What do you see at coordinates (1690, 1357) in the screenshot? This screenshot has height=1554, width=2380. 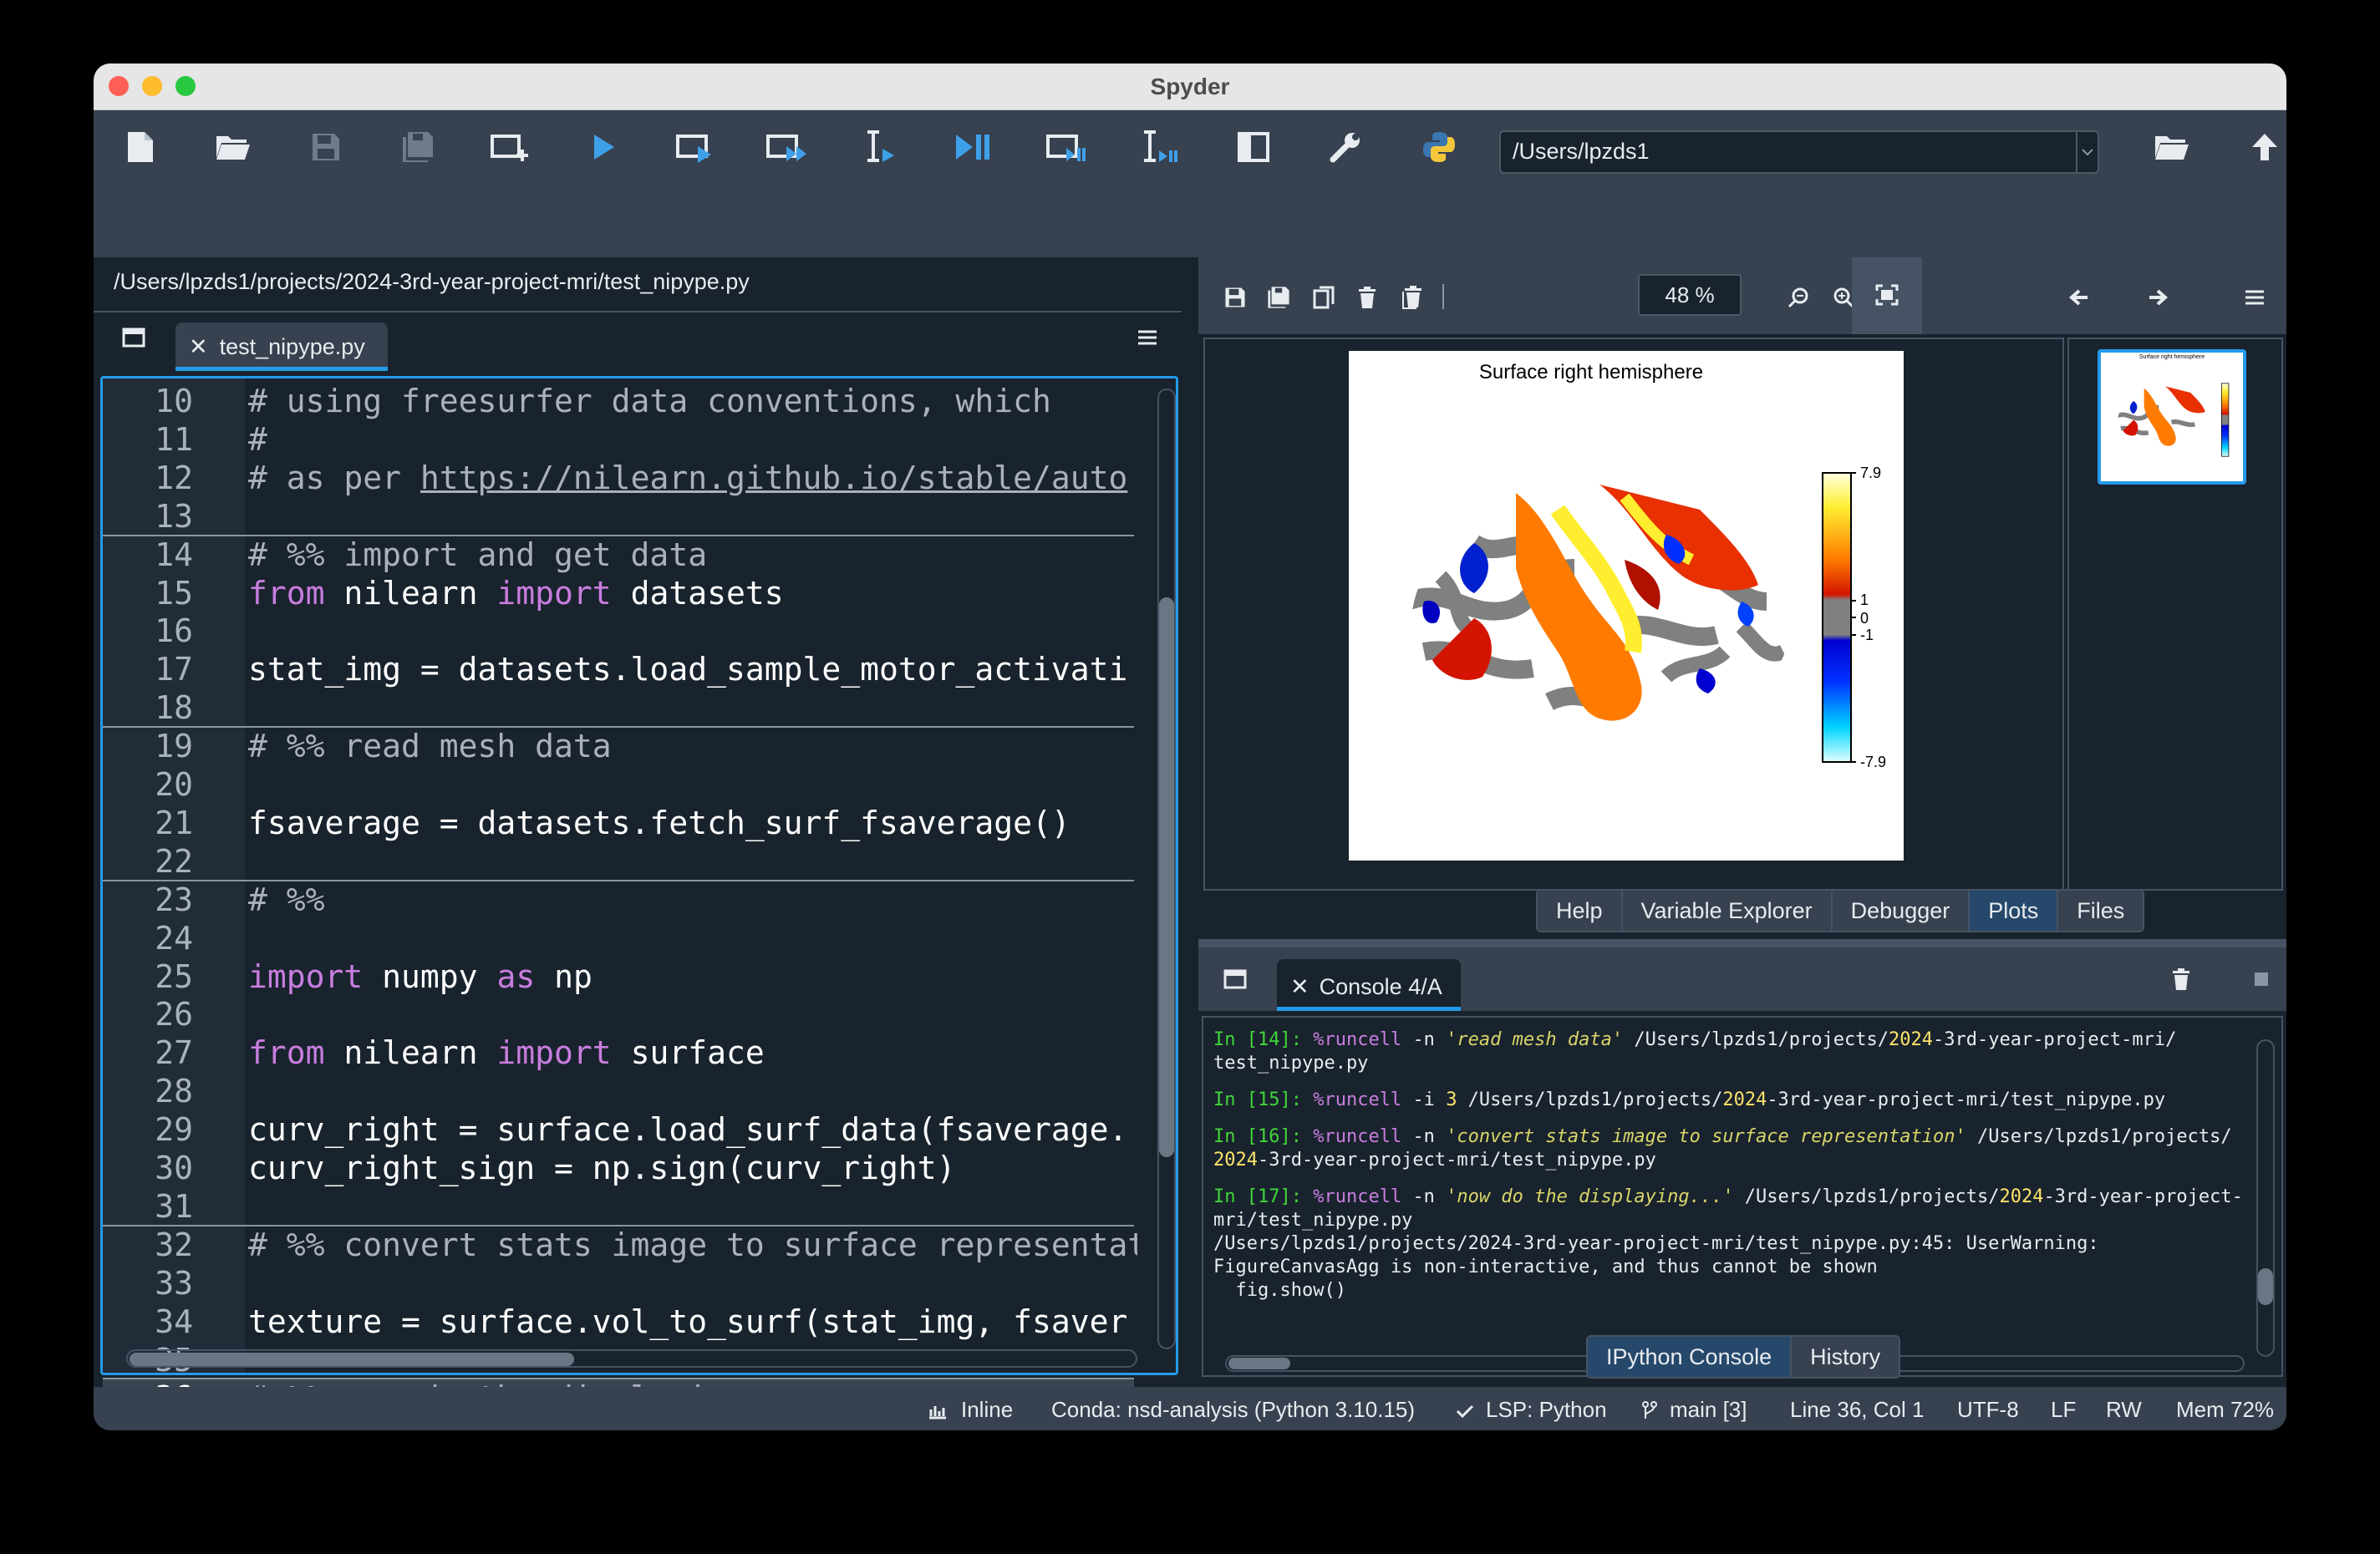 I see `tab-ipython-console: IPython Console` at bounding box center [1690, 1357].